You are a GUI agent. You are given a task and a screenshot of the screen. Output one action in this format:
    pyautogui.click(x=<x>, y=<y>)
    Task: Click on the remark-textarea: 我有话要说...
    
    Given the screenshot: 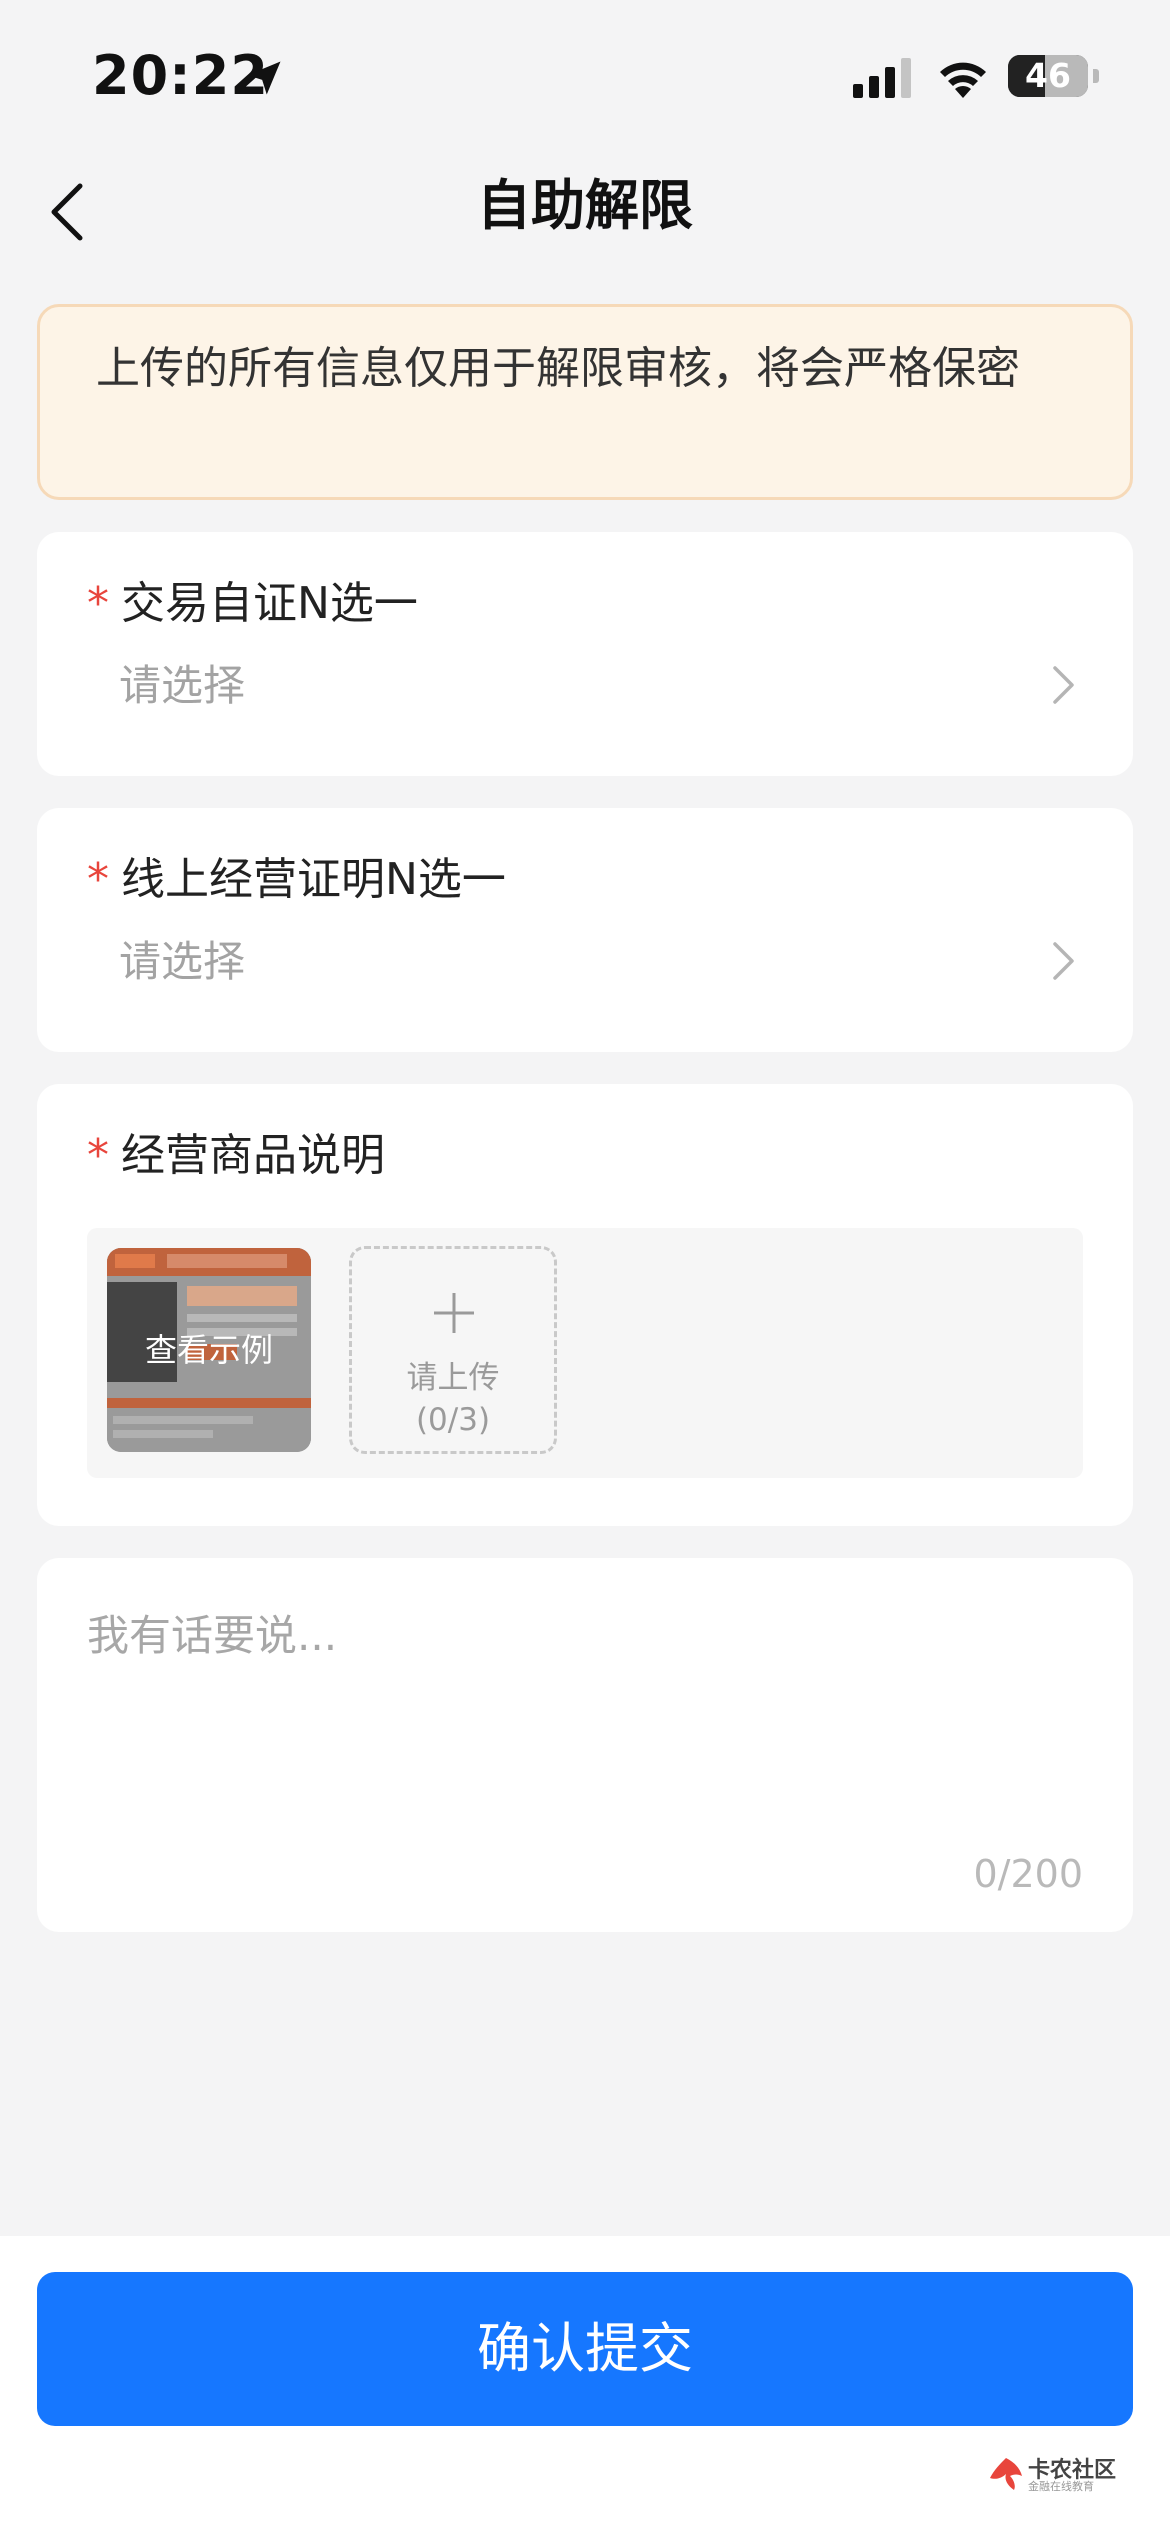 What is the action you would take?
    pyautogui.click(x=585, y=1706)
    